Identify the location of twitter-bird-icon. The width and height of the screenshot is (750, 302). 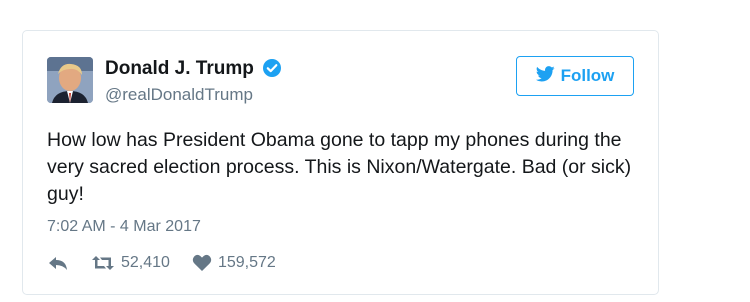
(548, 76).